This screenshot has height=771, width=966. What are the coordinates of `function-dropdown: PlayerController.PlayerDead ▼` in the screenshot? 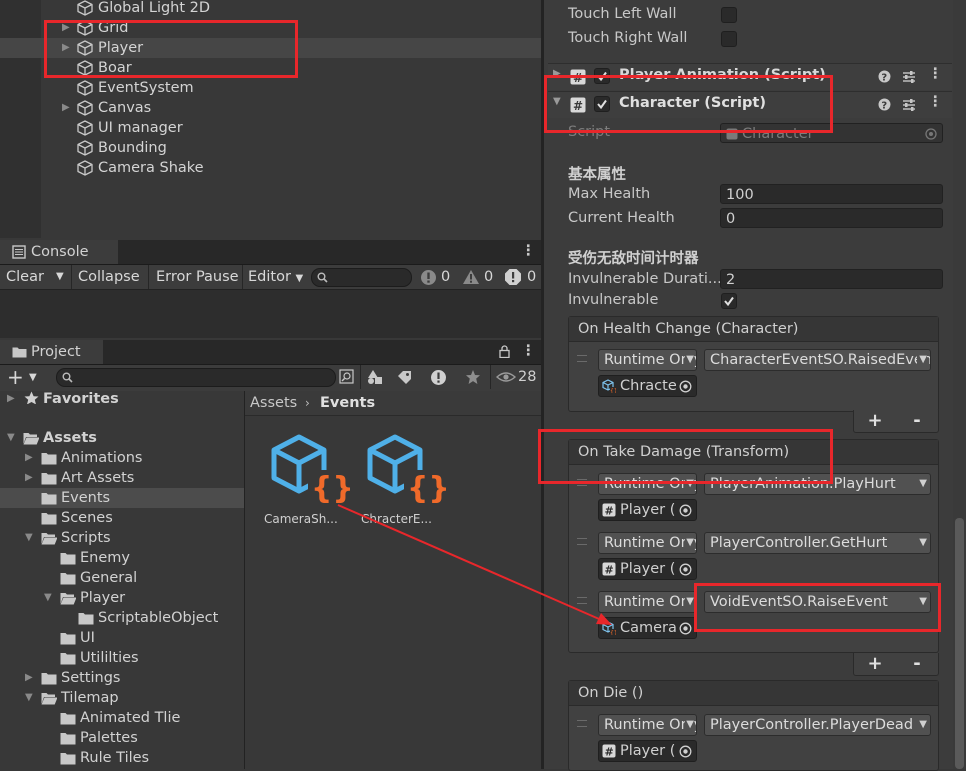 It's located at (817, 725).